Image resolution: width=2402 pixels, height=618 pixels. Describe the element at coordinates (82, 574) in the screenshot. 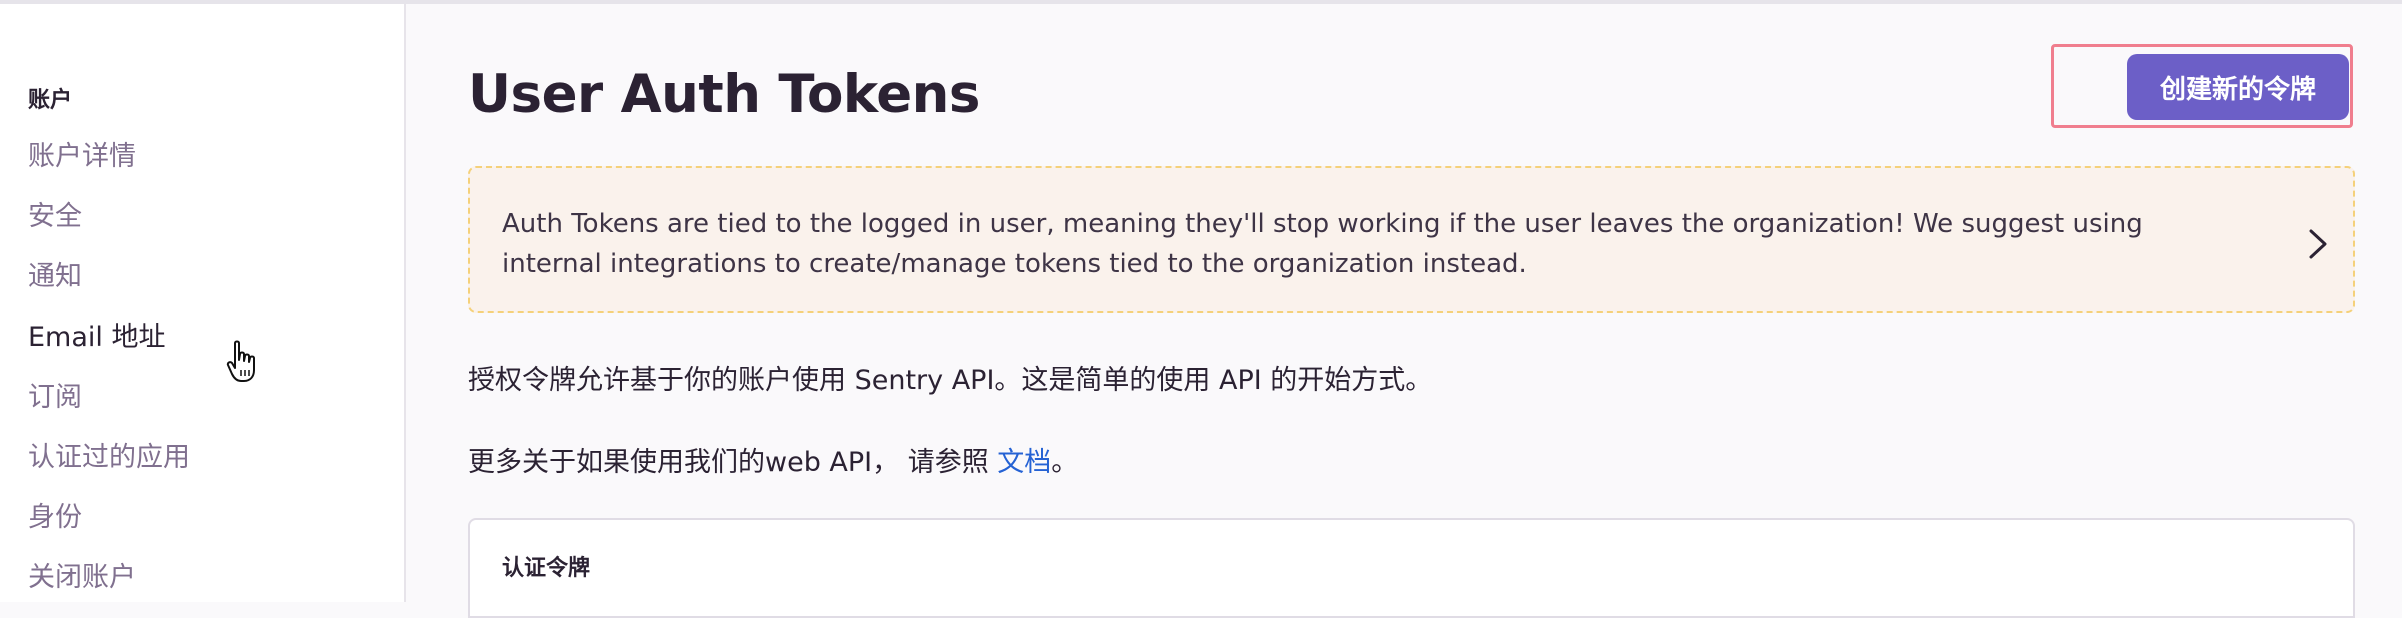

I see `sidebar-item-close-account: 关闭账户` at that location.